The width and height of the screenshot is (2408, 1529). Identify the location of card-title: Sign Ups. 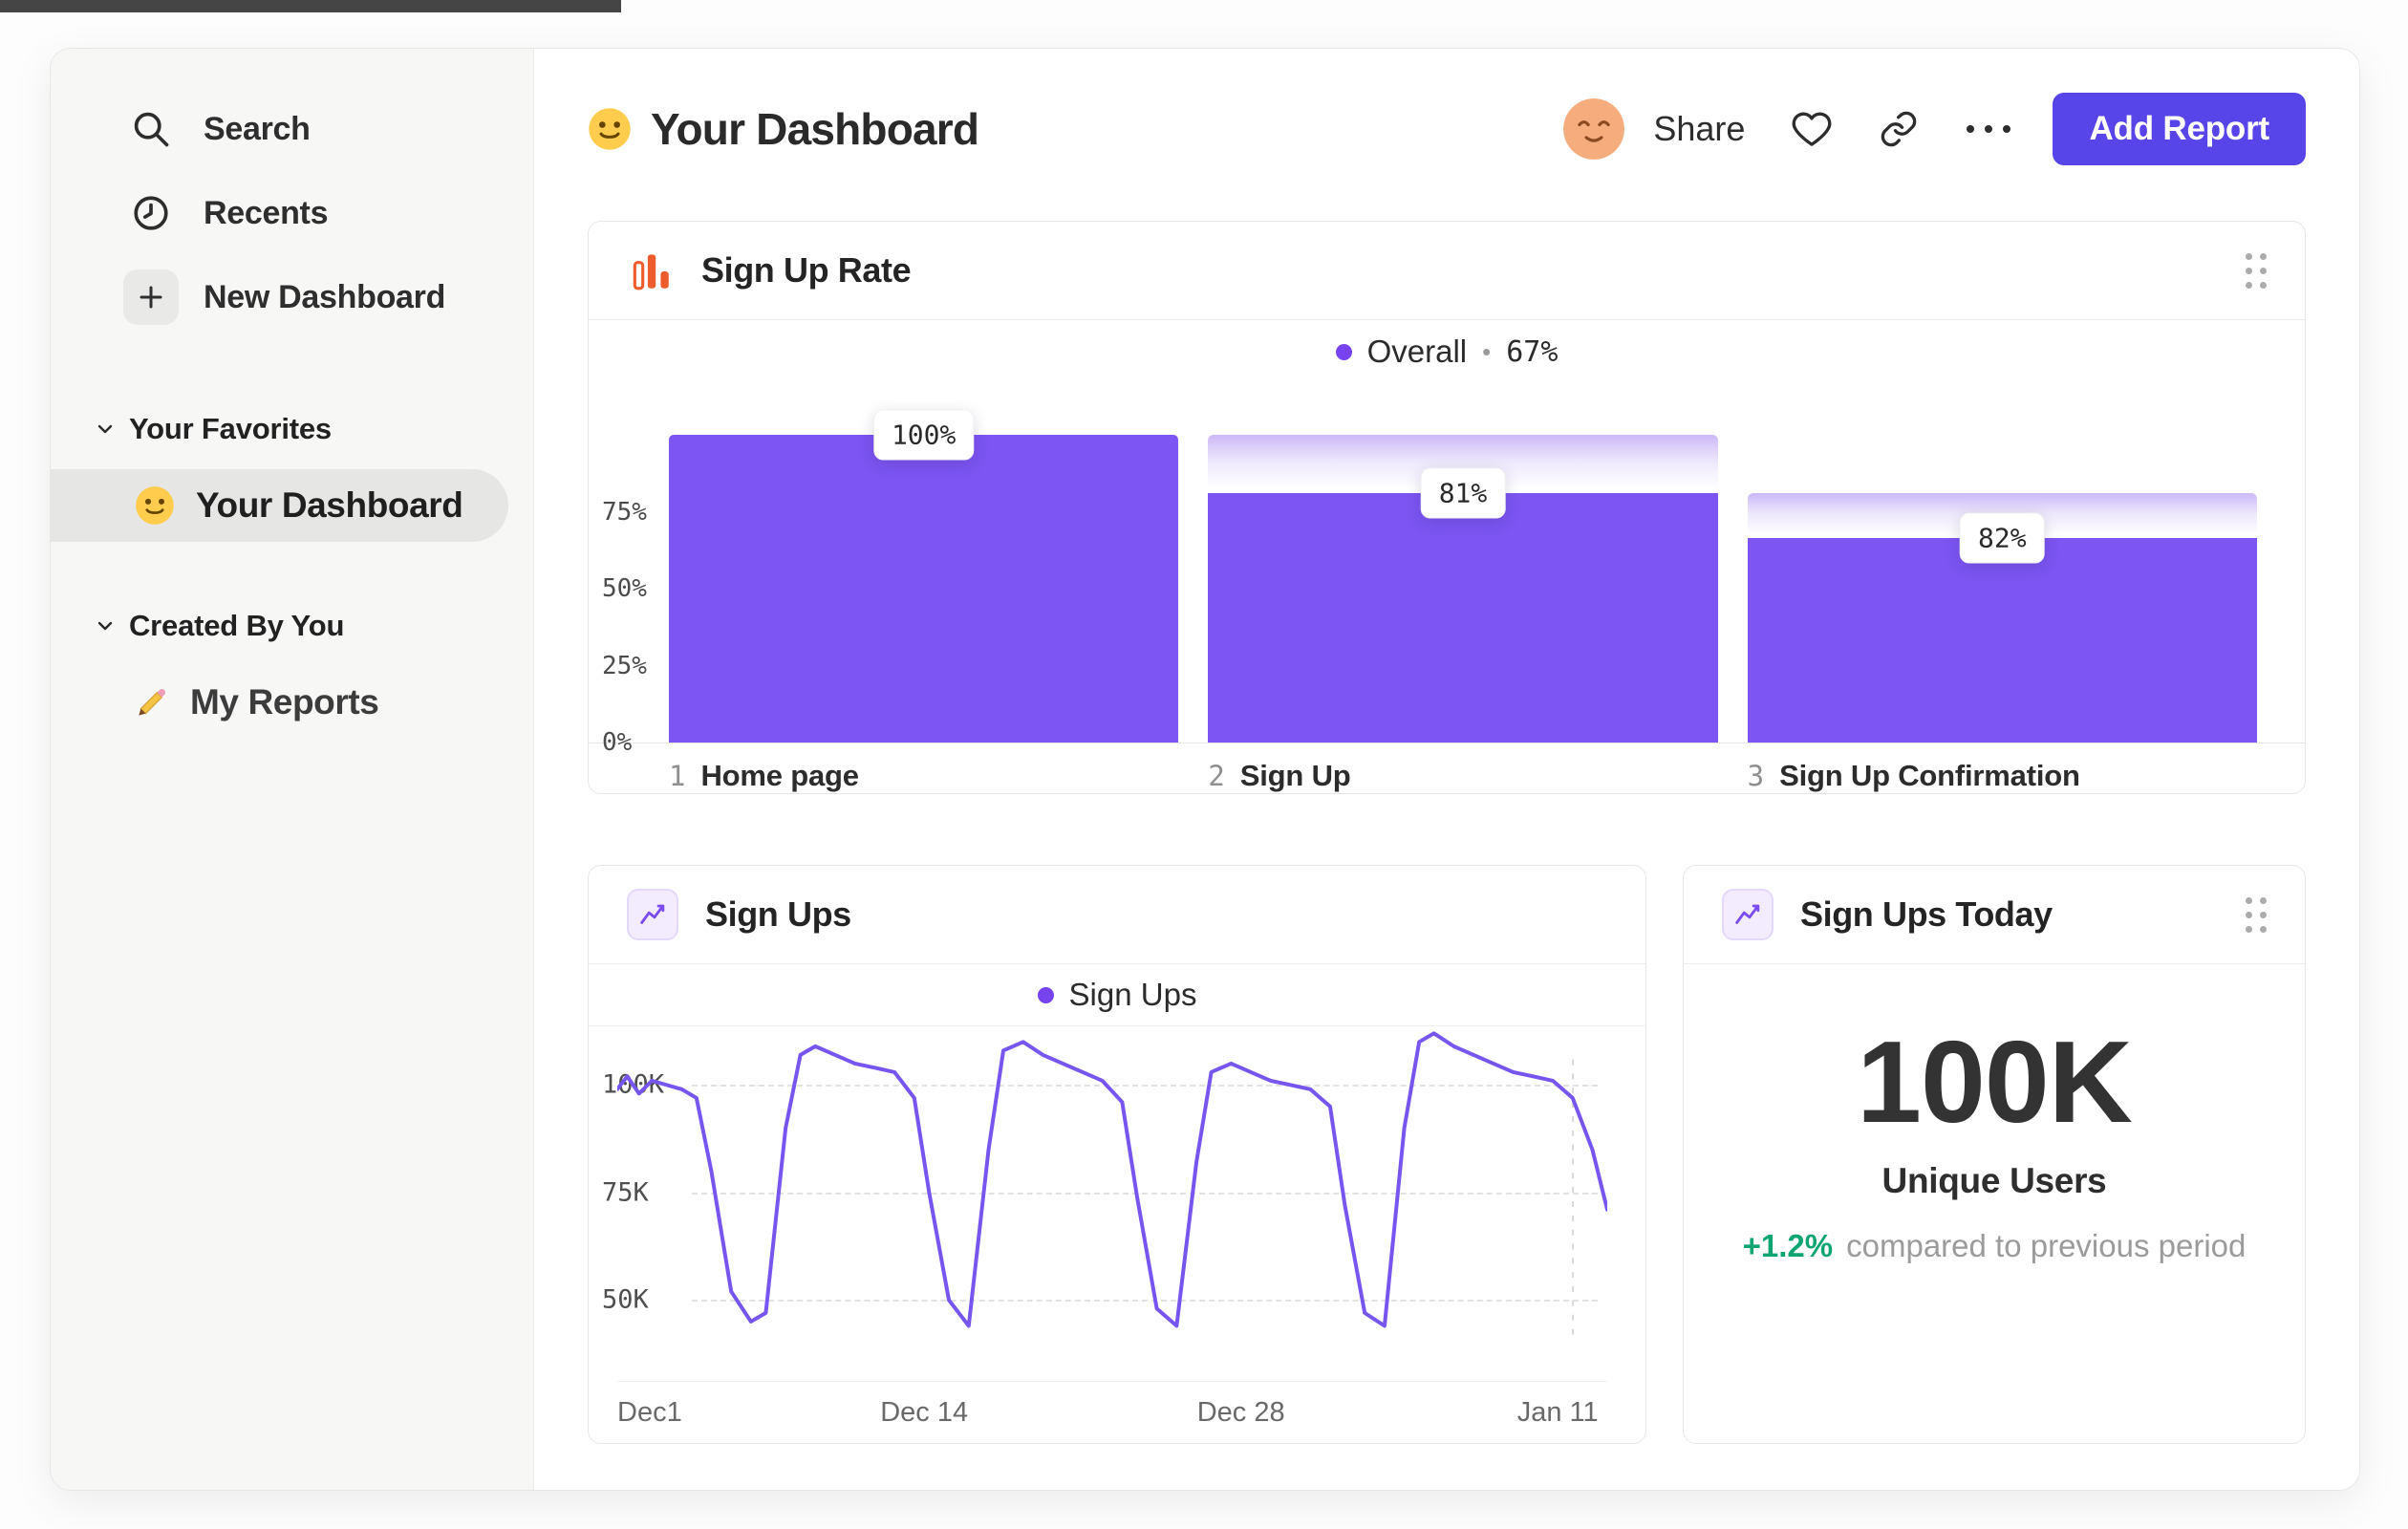
(778, 914).